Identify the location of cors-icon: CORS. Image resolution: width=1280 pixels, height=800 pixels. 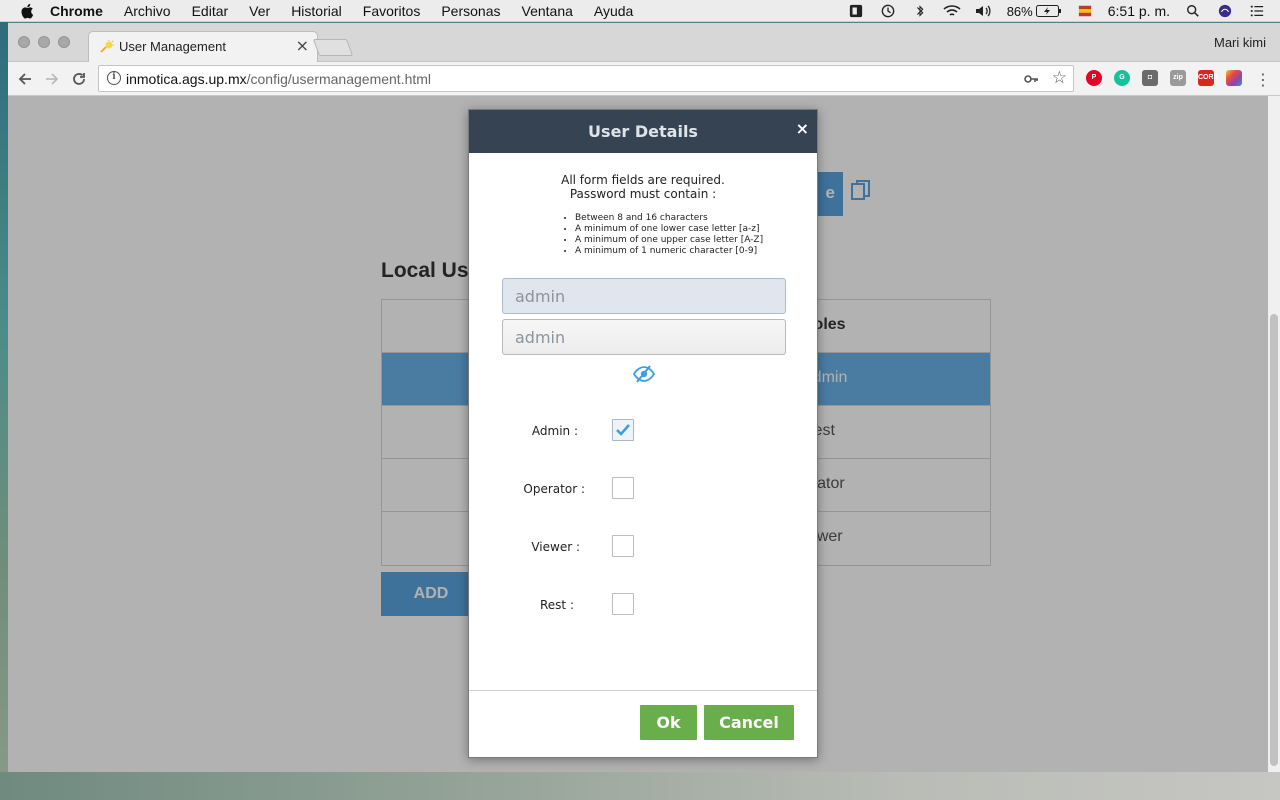
(1208, 78).